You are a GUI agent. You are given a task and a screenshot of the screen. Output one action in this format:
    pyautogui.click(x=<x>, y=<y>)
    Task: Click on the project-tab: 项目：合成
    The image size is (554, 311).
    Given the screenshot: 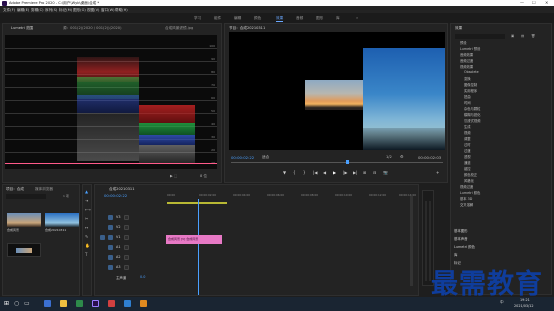 What is the action you would take?
    pyautogui.click(x=15, y=189)
    